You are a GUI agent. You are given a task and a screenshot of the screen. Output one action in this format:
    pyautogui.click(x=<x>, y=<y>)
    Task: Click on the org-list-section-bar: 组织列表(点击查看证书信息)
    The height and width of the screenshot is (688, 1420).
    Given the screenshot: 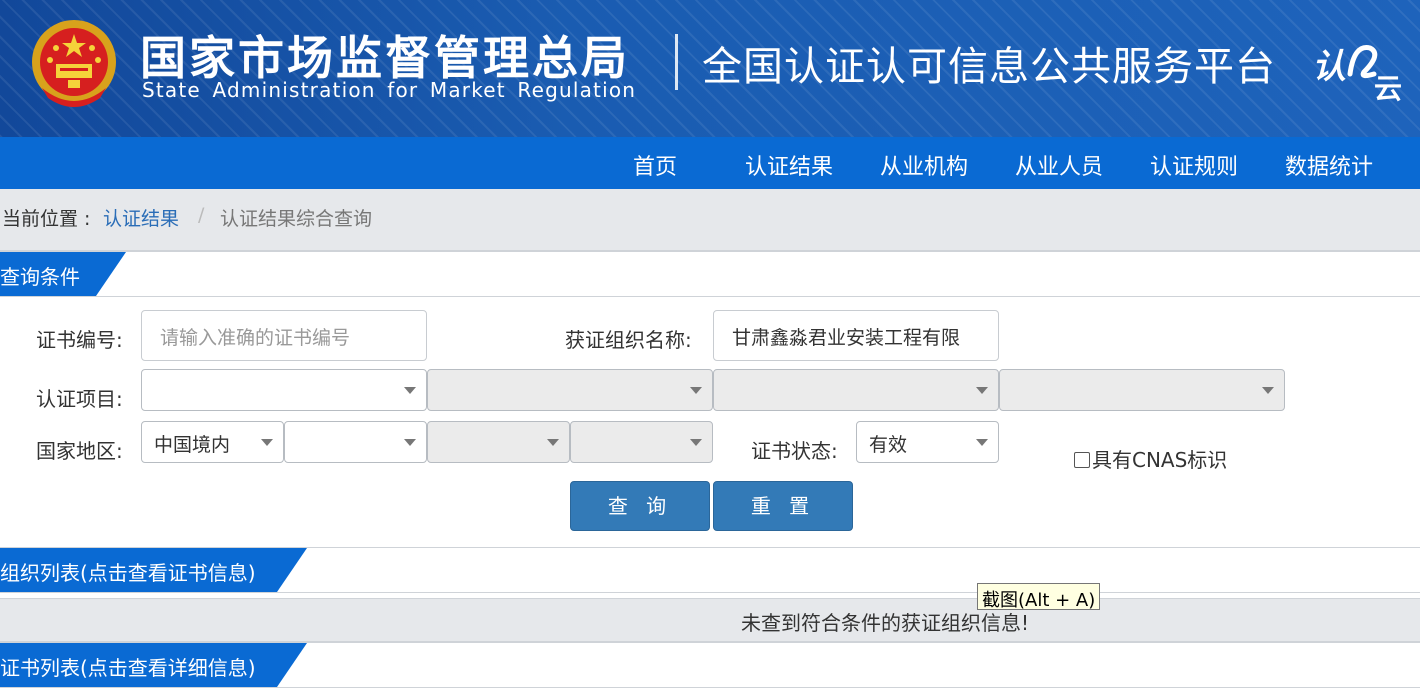 What is the action you would take?
    pyautogui.click(x=710, y=570)
    